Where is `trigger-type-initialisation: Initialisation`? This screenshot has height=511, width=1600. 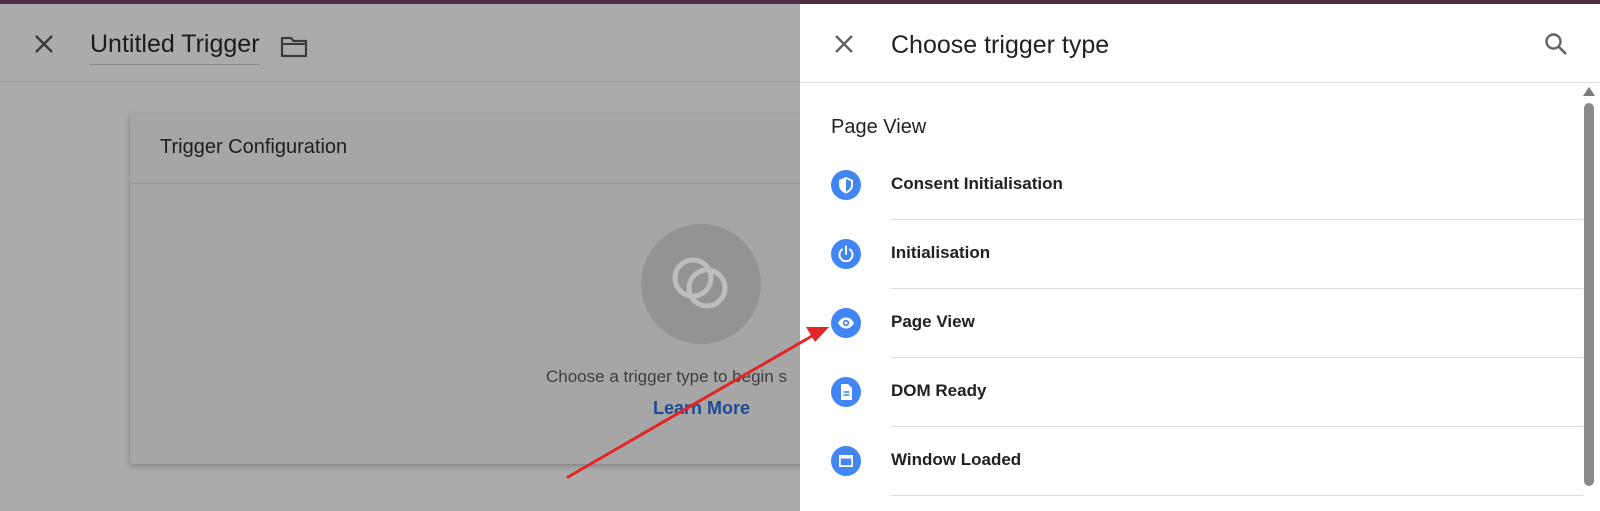
trigger-type-initialisation: Initialisation is located at coordinates (1191, 254).